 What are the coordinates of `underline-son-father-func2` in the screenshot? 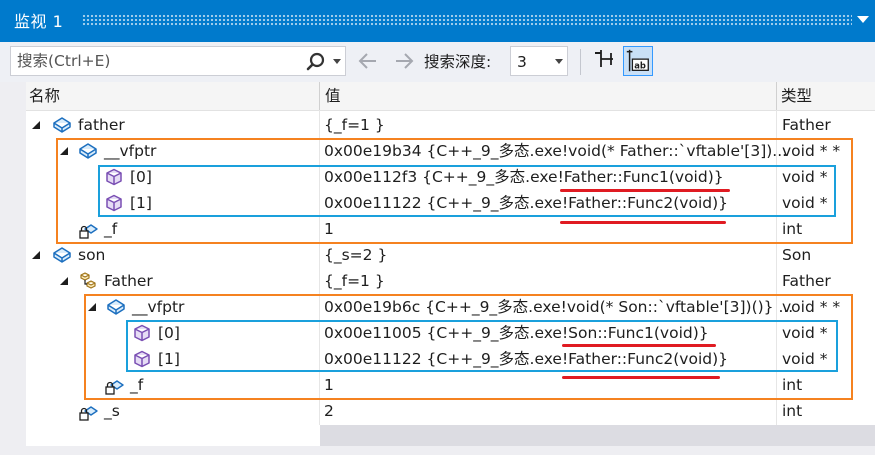 It's located at (641, 377).